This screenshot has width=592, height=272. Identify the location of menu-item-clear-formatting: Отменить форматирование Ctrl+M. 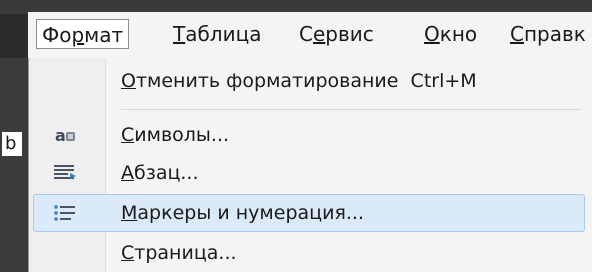
(309, 81).